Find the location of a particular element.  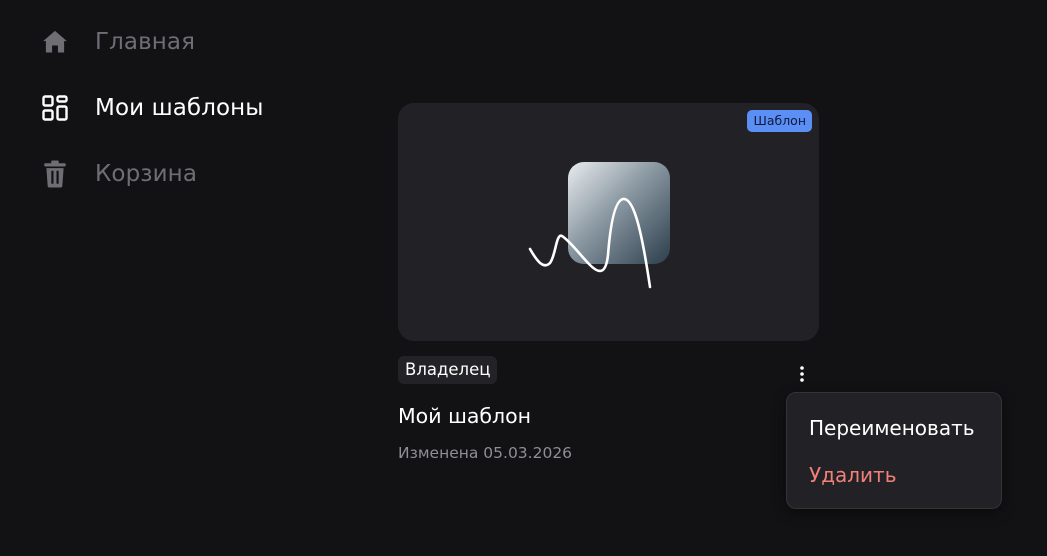

more-vertical-icon is located at coordinates (802, 376).